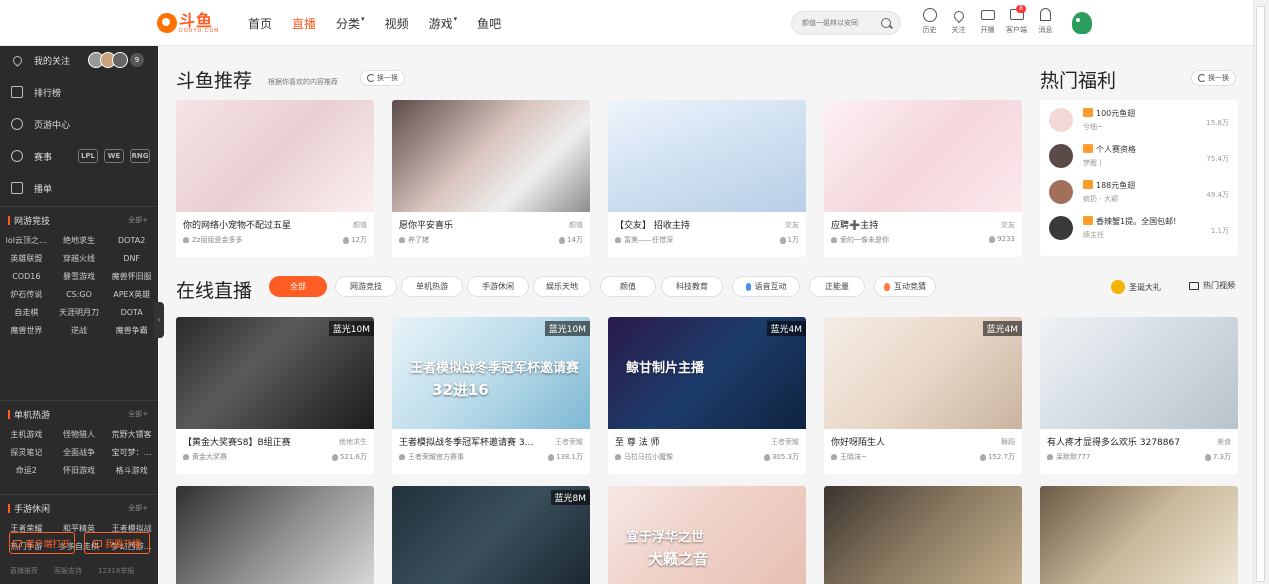 This screenshot has width=1269, height=584. Describe the element at coordinates (644, 457) in the screenshot. I see `streamer-name: 马拉马拉小魔豫` at that location.